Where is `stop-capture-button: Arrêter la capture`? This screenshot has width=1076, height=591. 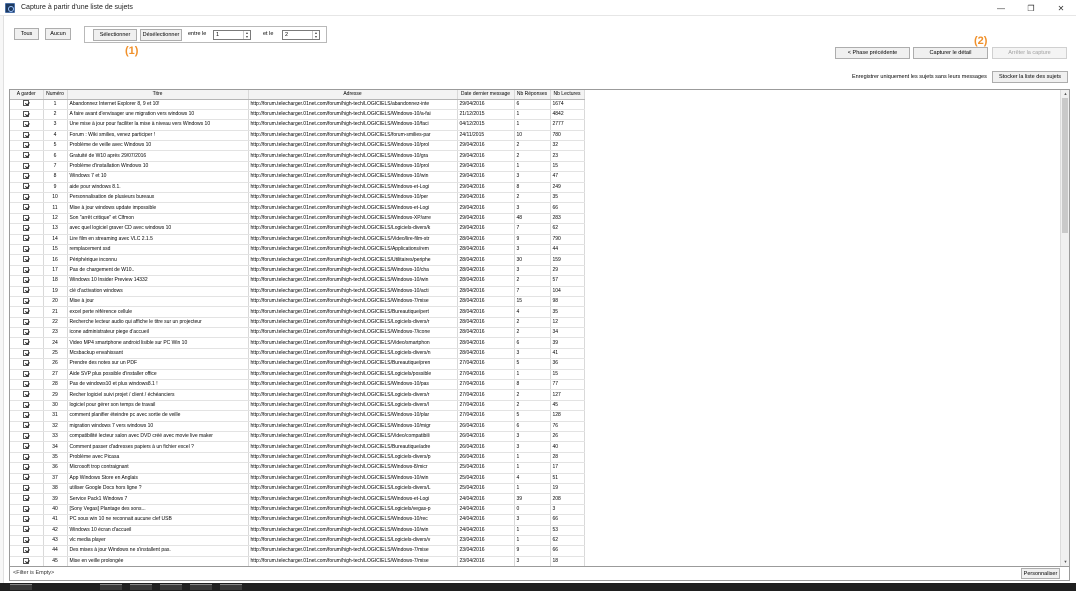 stop-capture-button: Arrêter la capture is located at coordinates (1029, 53).